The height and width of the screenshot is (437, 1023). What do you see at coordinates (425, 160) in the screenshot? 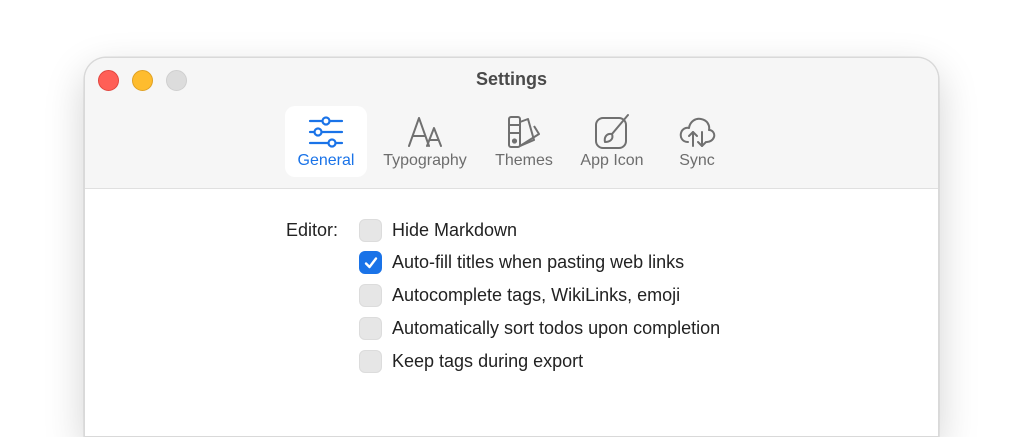
I see `tab-typography-label: Typography` at bounding box center [425, 160].